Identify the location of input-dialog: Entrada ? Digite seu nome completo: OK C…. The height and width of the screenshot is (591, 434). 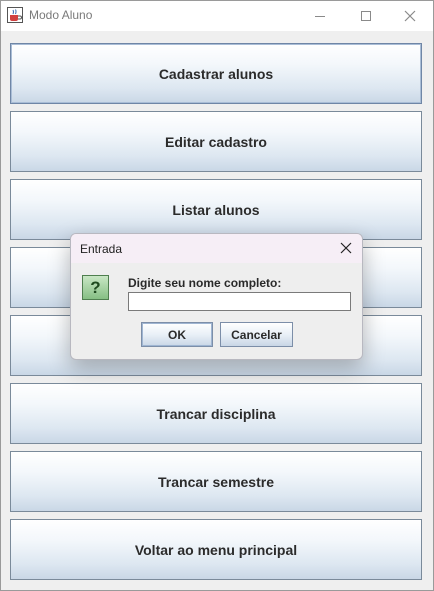
(216, 296).